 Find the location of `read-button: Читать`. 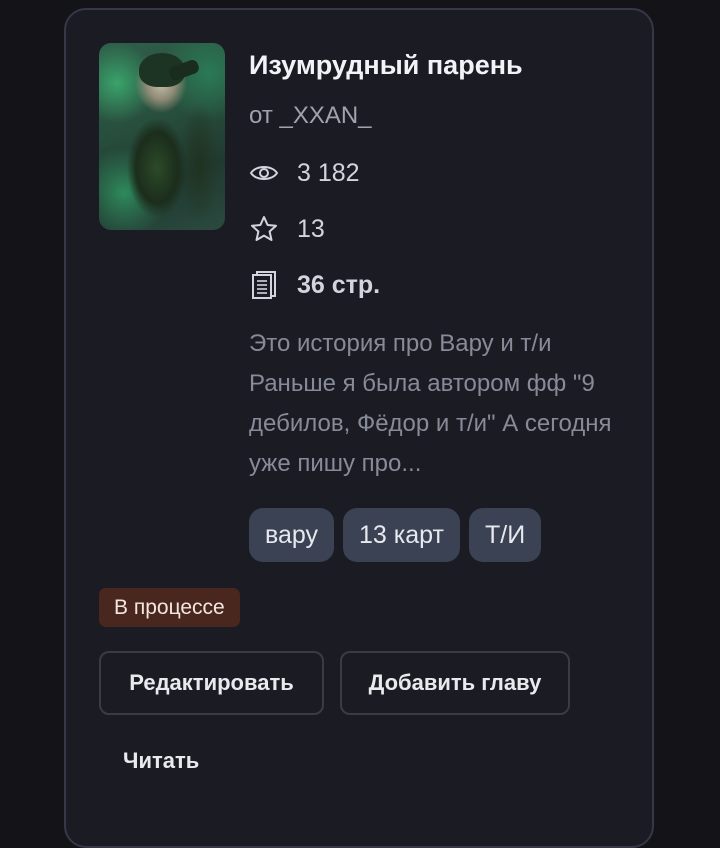

read-button: Читать is located at coordinates (161, 761).